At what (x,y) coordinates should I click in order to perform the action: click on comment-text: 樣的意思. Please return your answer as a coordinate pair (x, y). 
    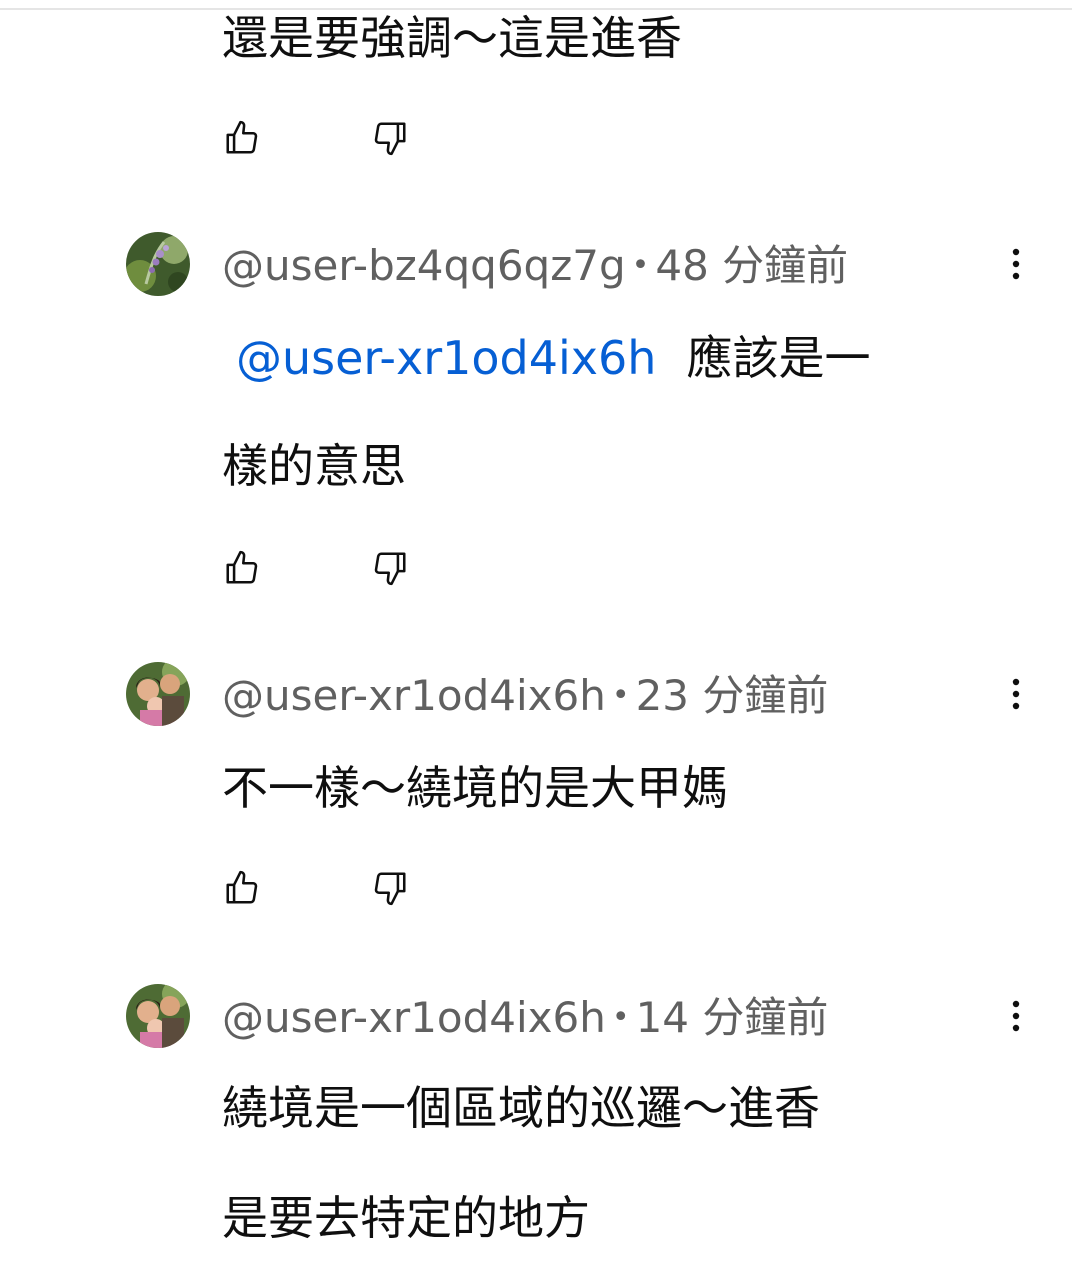
    Looking at the image, I should click on (314, 466).